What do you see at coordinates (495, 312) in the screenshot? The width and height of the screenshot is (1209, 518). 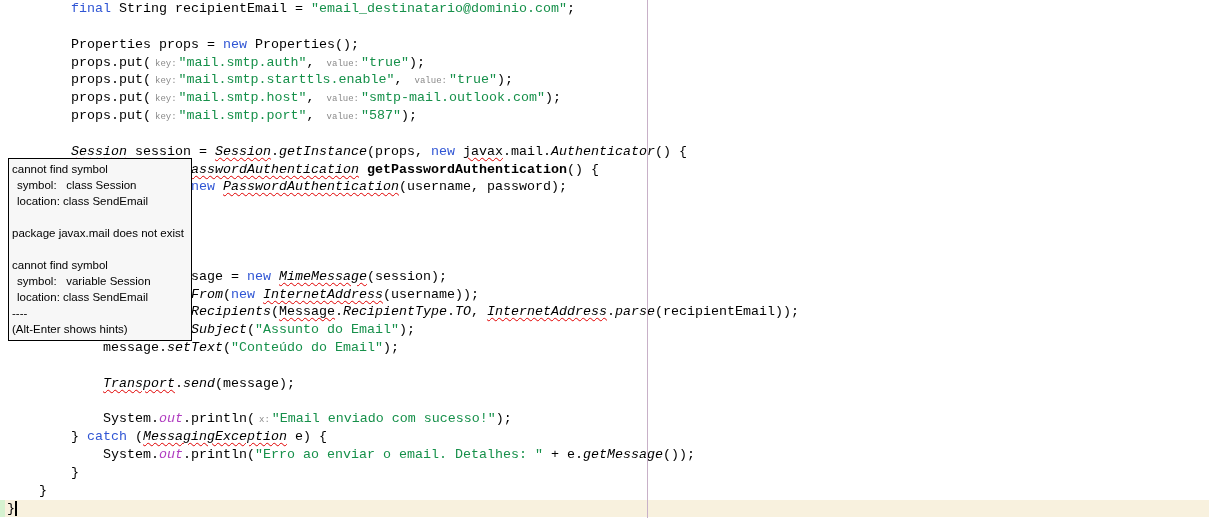 I see `code-line: Recipients(Message.RecipientType.TO, InternetAddress.parse(recipientEmail));` at bounding box center [495, 312].